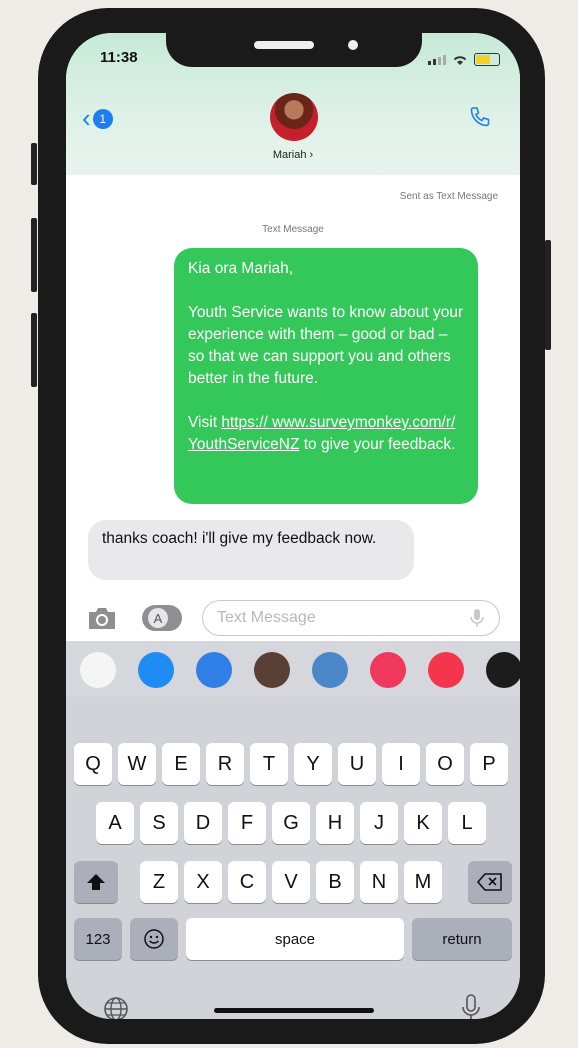 The width and height of the screenshot is (578, 1048). What do you see at coordinates (379, 823) in the screenshot?
I see `key-j: J` at bounding box center [379, 823].